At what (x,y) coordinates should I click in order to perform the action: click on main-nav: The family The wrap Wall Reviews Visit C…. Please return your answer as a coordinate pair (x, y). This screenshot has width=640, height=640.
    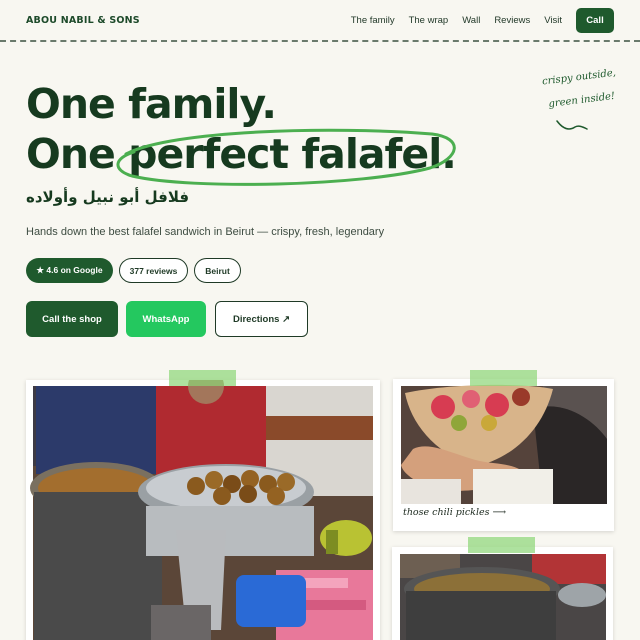
    Looking at the image, I should click on (475, 20).